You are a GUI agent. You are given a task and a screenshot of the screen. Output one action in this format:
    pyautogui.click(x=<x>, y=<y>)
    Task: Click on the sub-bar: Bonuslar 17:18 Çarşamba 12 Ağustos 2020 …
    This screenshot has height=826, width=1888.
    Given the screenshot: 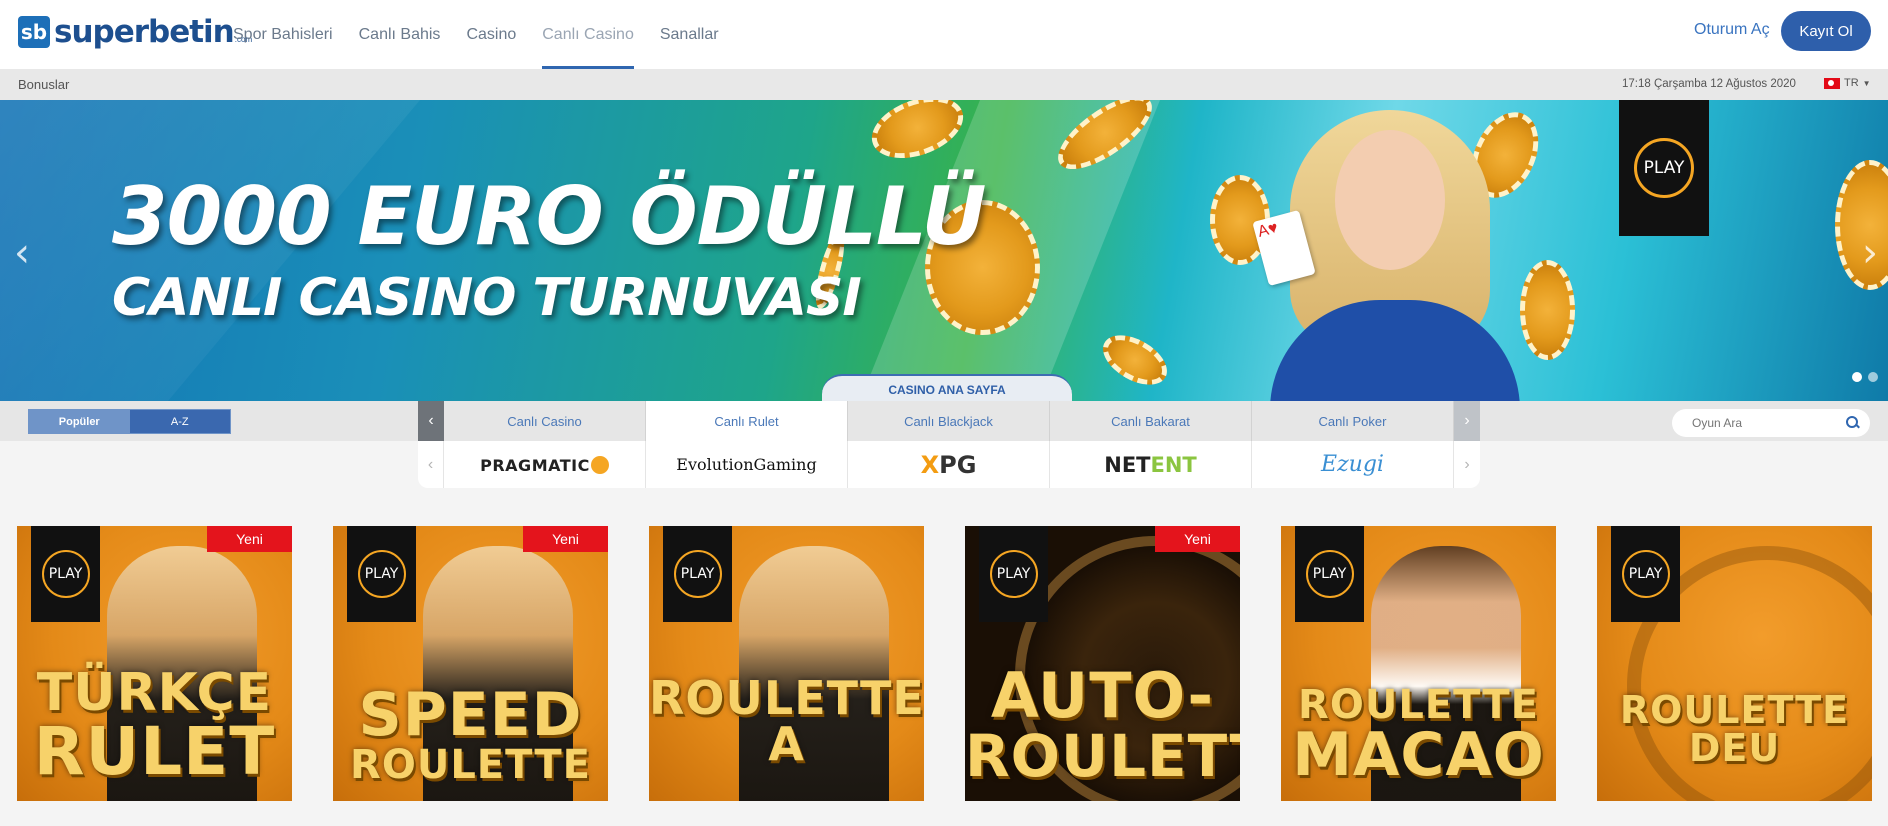 What is the action you would take?
    pyautogui.click(x=944, y=84)
    